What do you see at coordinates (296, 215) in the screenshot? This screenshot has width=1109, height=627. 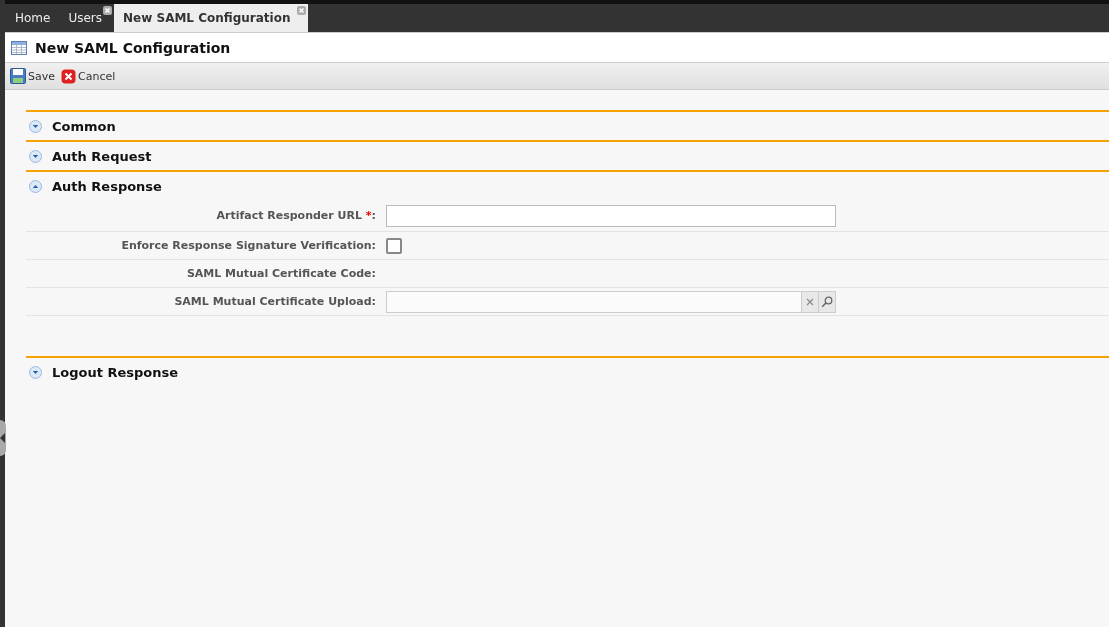 I see `field-label: Artifact Responder URL *:` at bounding box center [296, 215].